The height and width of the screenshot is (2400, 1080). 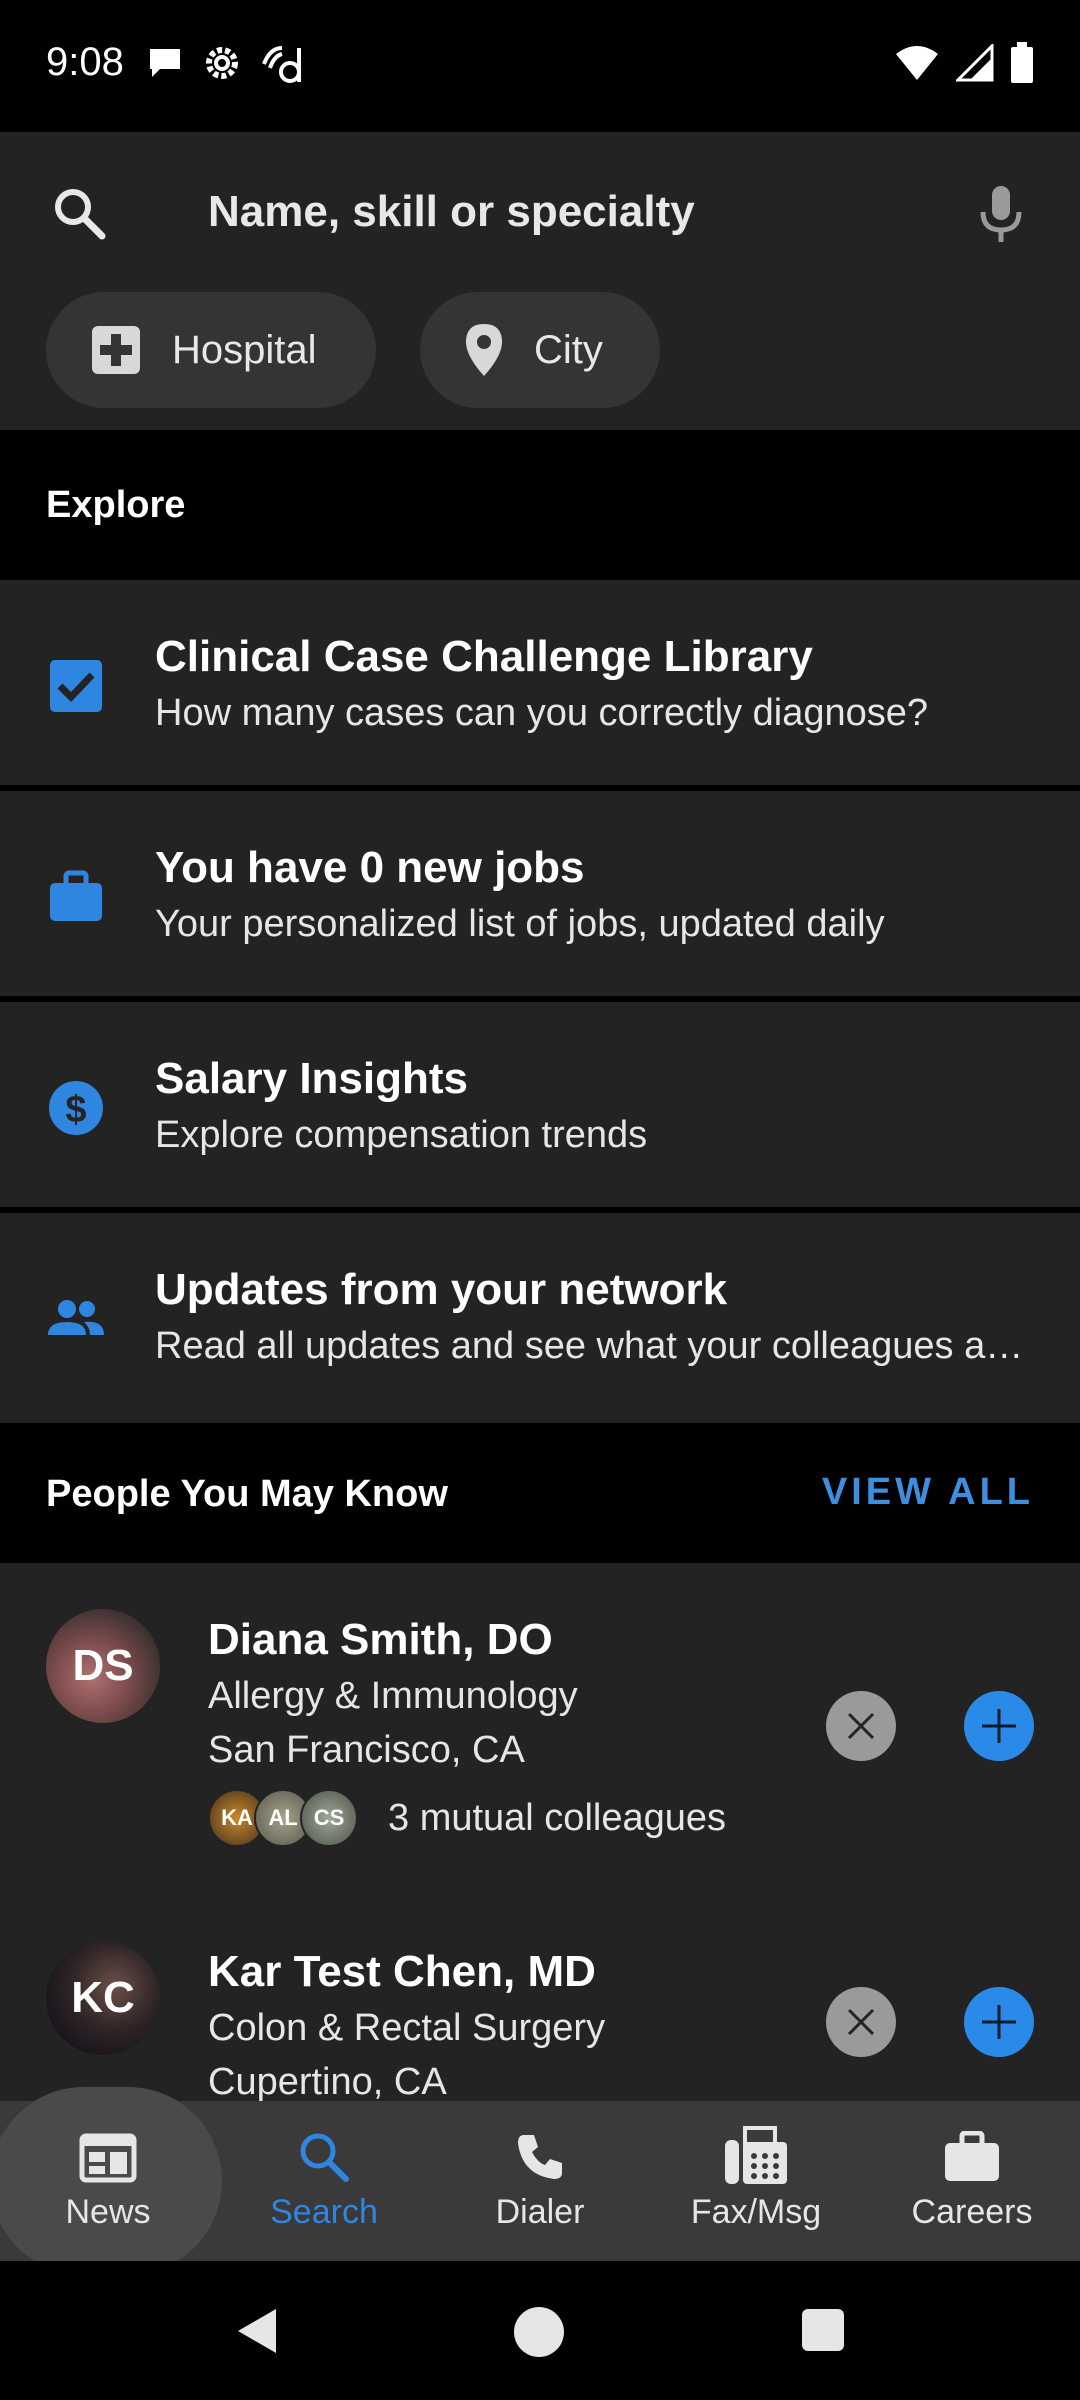 I want to click on explore-item-title: Clinical Case Challenge Library, so click(x=484, y=656).